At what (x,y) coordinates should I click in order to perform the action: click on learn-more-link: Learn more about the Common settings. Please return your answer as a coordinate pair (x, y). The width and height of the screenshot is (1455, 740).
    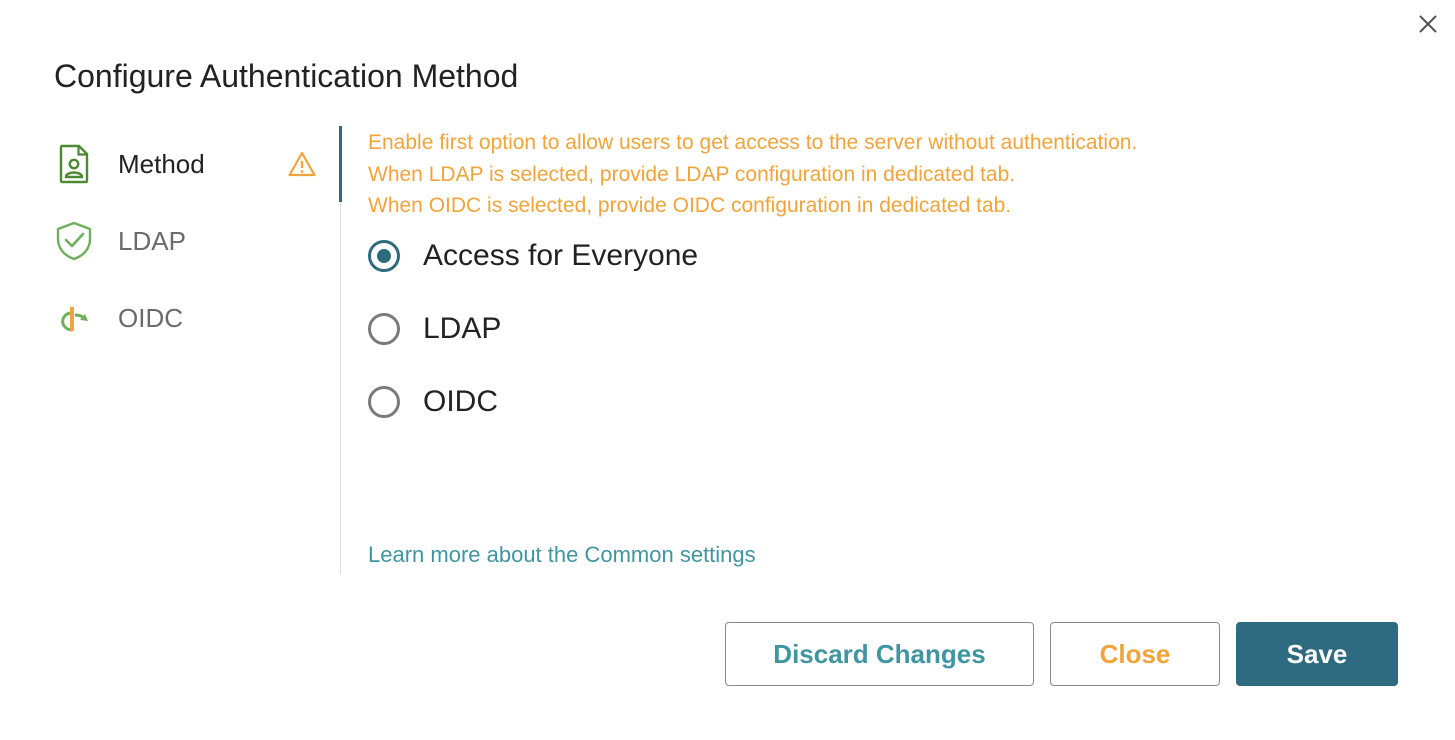
    Looking at the image, I should click on (562, 555).